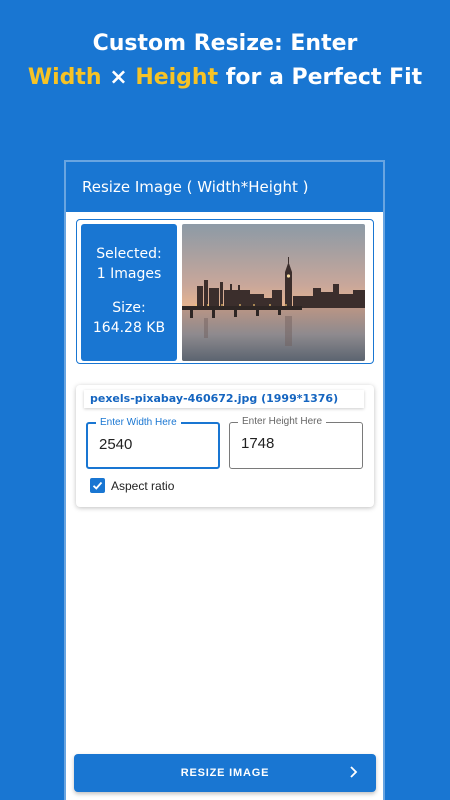  What do you see at coordinates (129, 292) in the screenshot?
I see `selection-info: Selected: 1 Images Size: 164.28 KB` at bounding box center [129, 292].